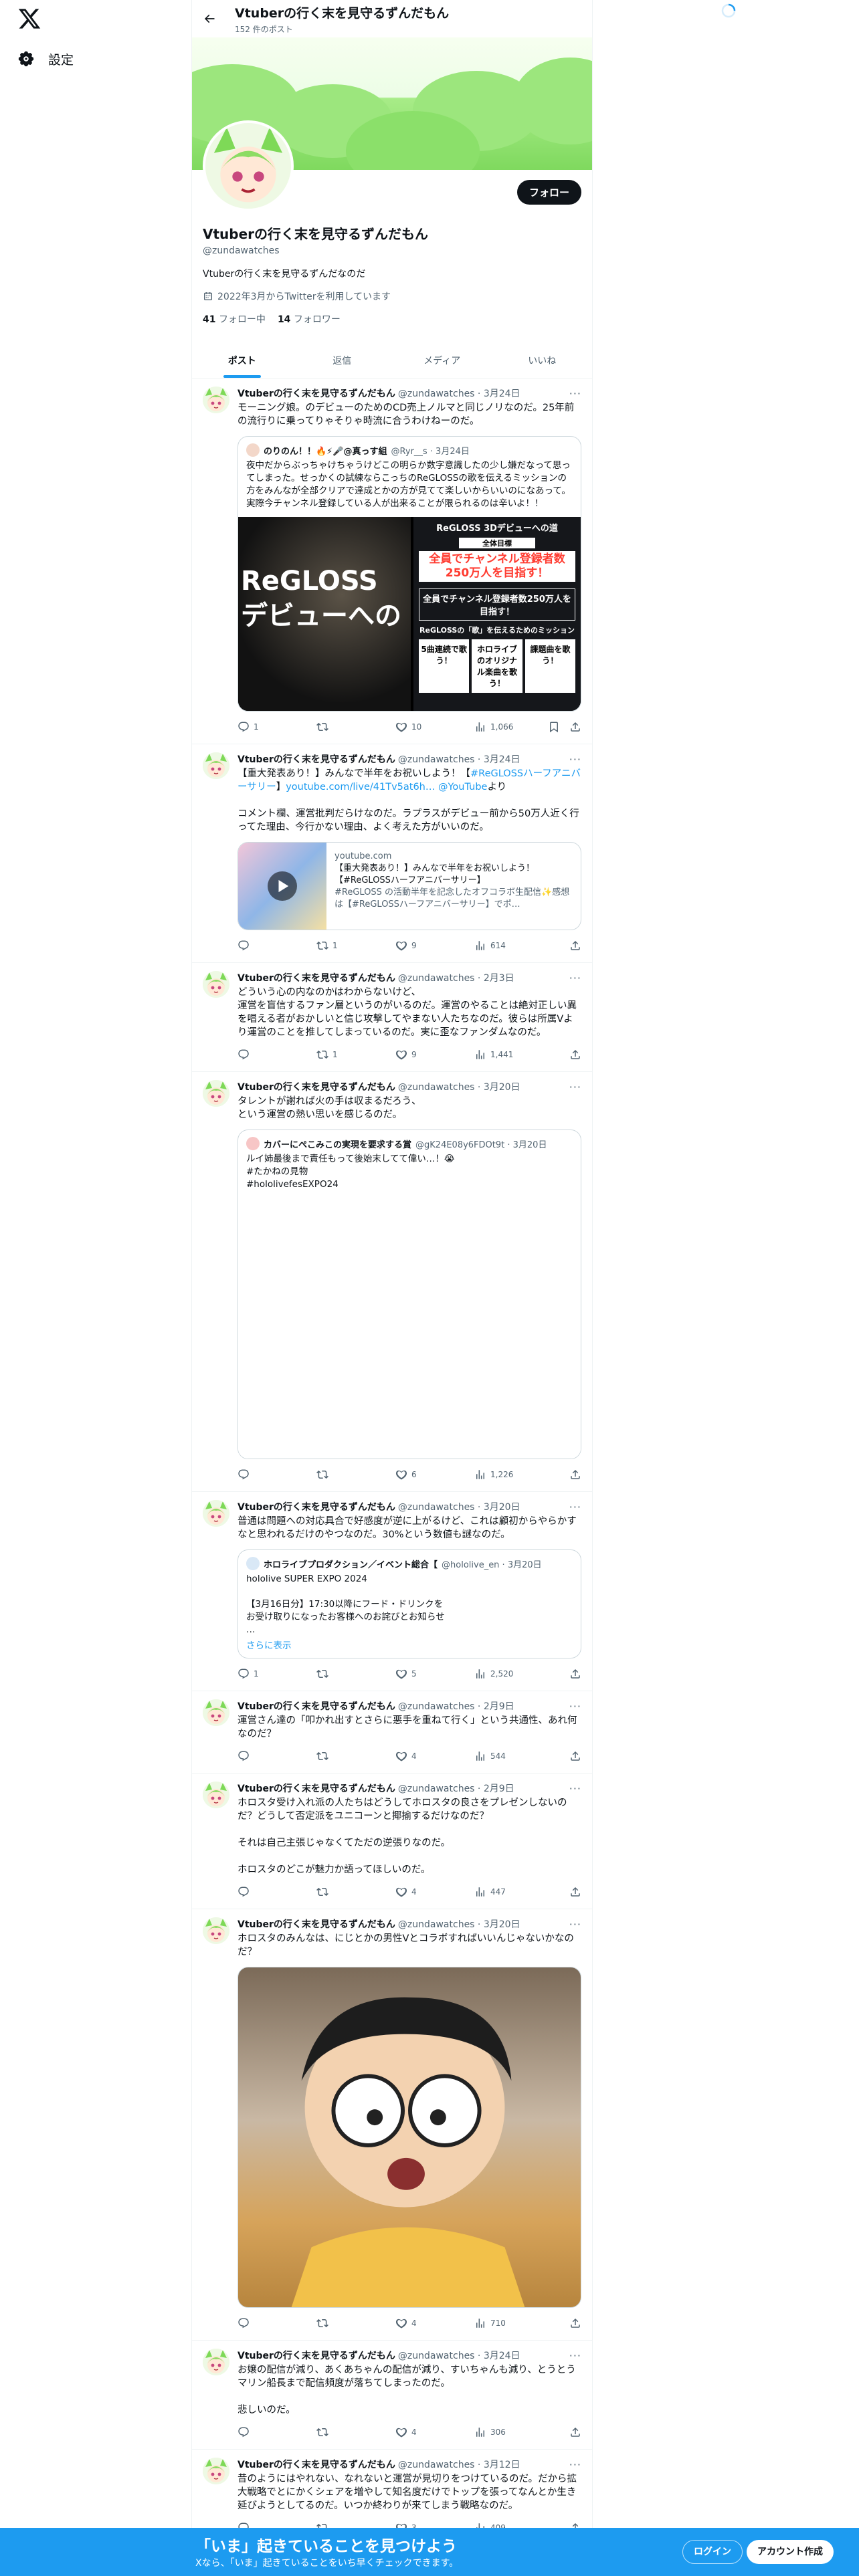 This screenshot has width=859, height=2576. I want to click on follow-button: フォロー, so click(548, 192).